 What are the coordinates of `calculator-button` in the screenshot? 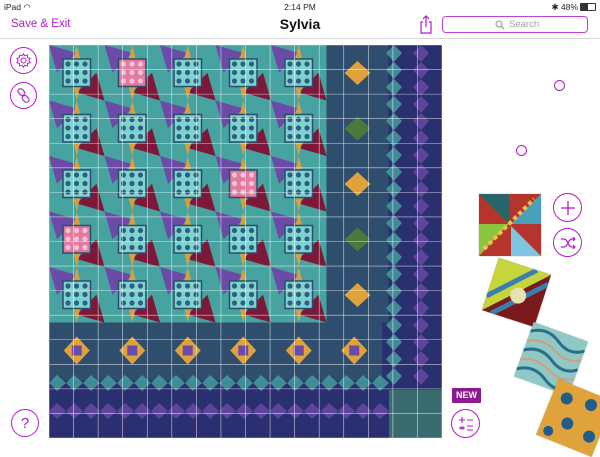 It's located at (465, 423).